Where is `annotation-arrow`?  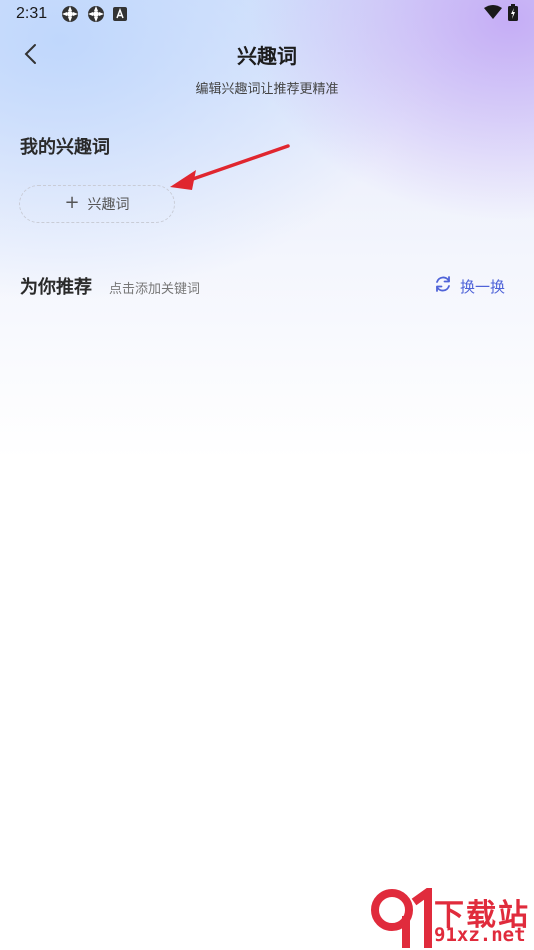
annotation-arrow is located at coordinates (230, 167).